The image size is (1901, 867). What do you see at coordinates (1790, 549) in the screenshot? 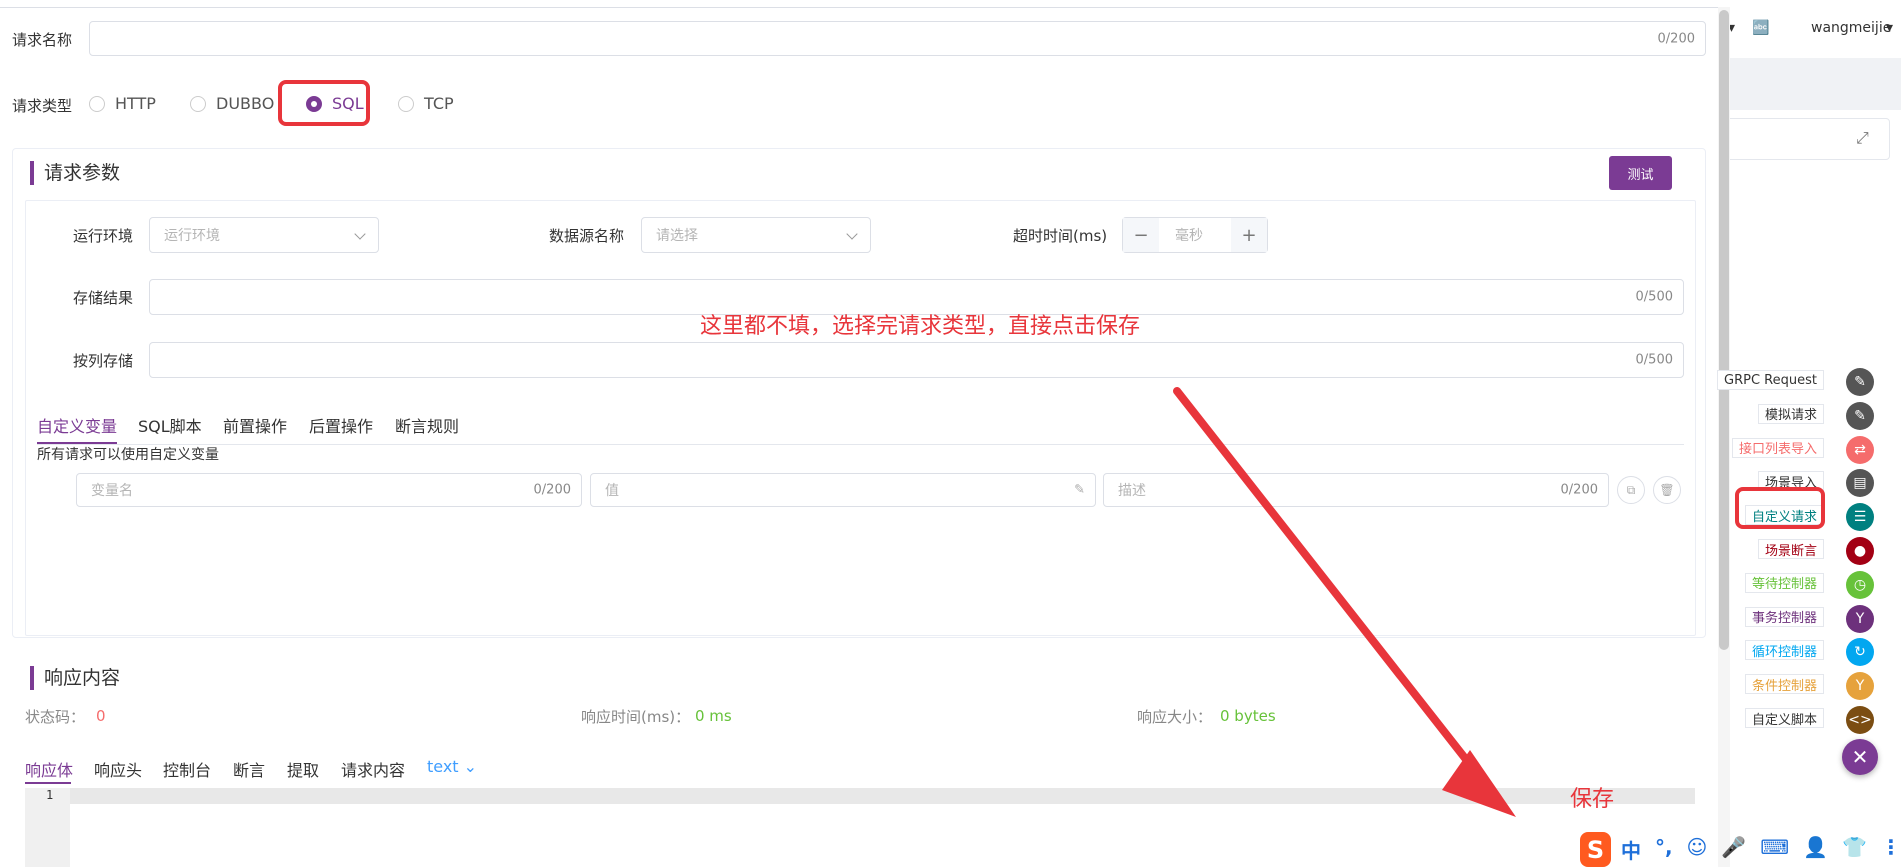
I see `toolbar-label-5: 场景断言` at bounding box center [1790, 549].